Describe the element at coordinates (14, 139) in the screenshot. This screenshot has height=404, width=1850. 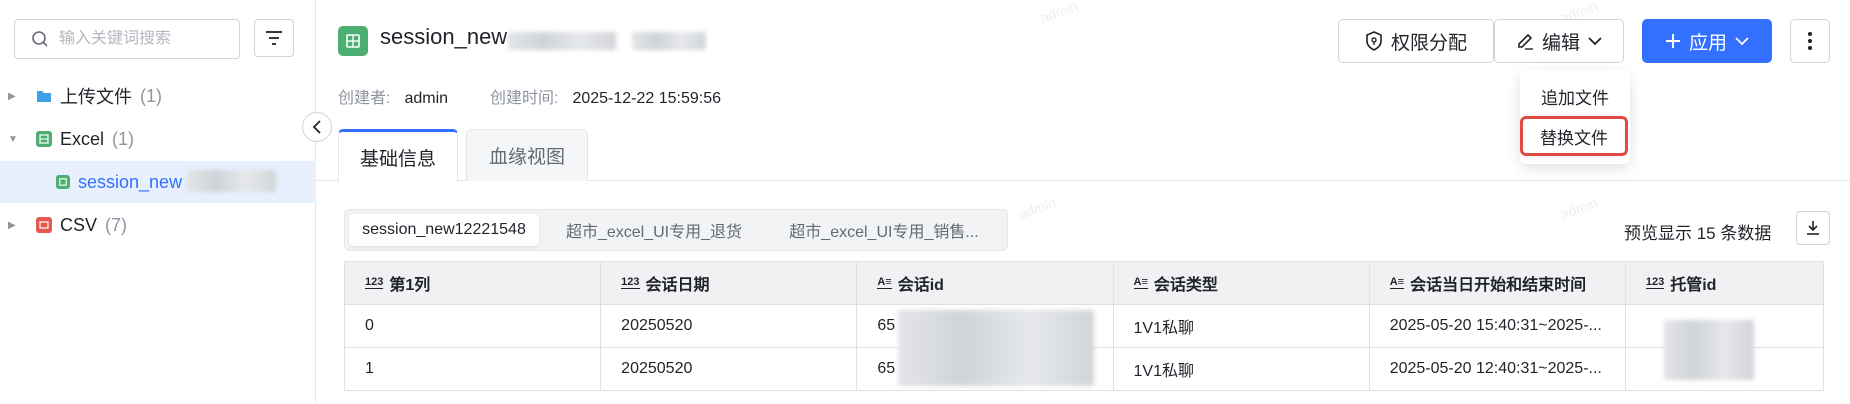
I see `caret-down-icon: ▼` at that location.